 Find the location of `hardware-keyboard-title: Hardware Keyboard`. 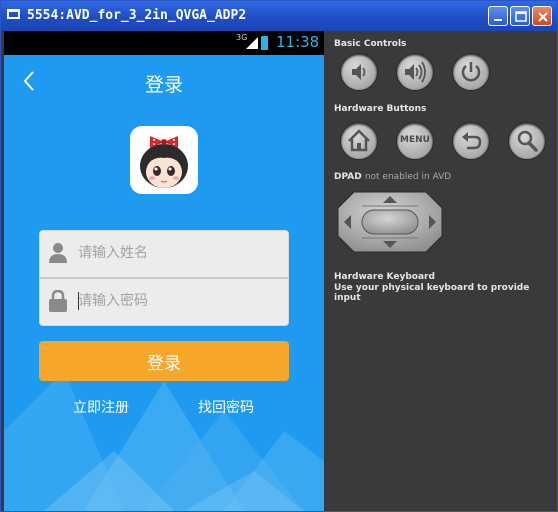

hardware-keyboard-title: Hardware Keyboard is located at coordinates (384, 277).